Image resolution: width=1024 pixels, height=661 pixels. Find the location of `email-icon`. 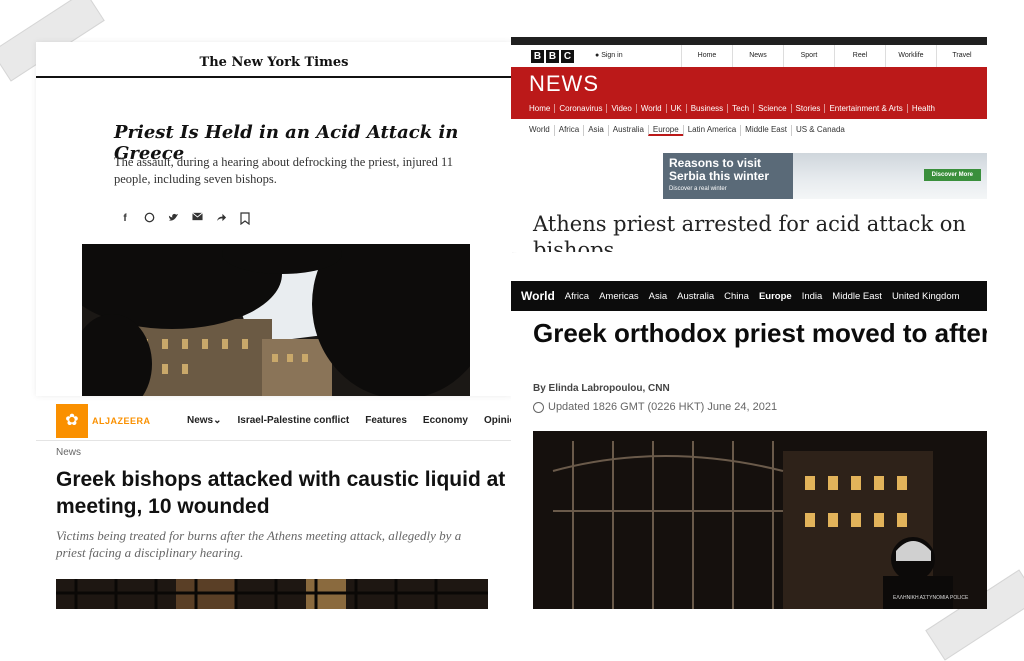

email-icon is located at coordinates (197, 219).